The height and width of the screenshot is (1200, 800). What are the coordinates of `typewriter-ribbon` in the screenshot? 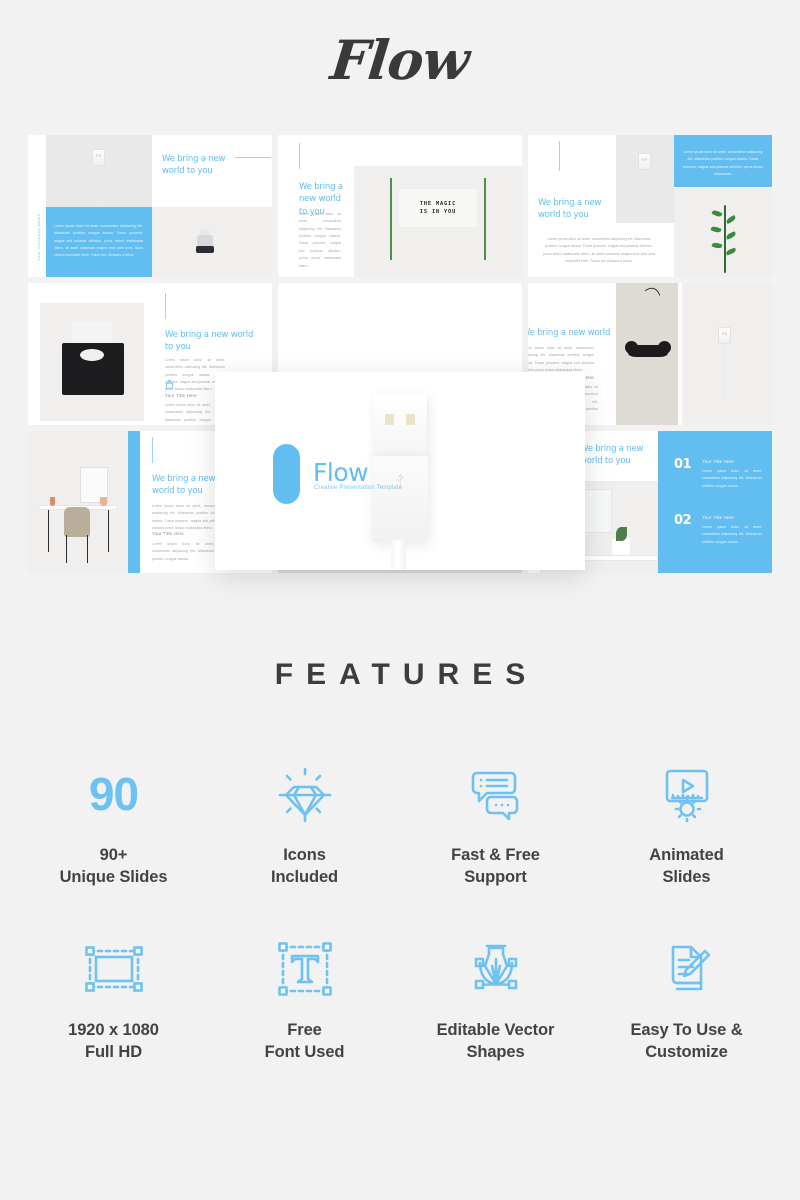 It's located at (92, 355).